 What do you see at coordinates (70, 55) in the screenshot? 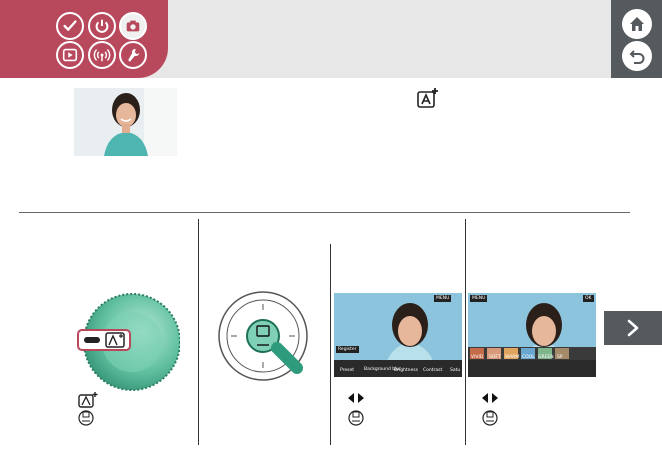
I see `playback-icon` at bounding box center [70, 55].